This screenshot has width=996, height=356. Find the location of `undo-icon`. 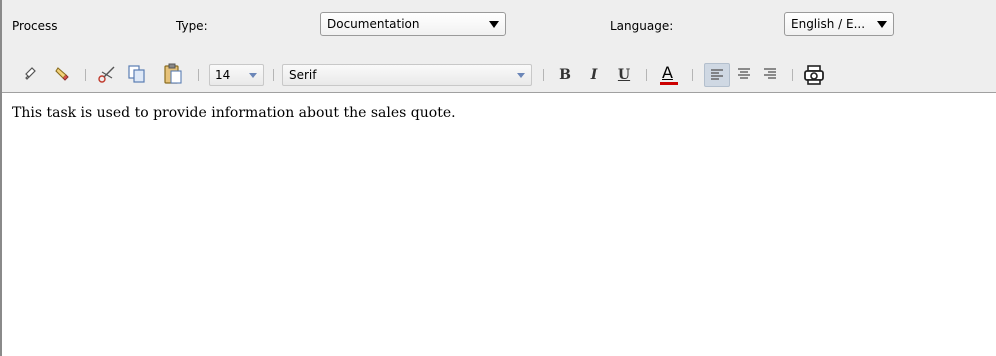

undo-icon is located at coordinates (30, 73).